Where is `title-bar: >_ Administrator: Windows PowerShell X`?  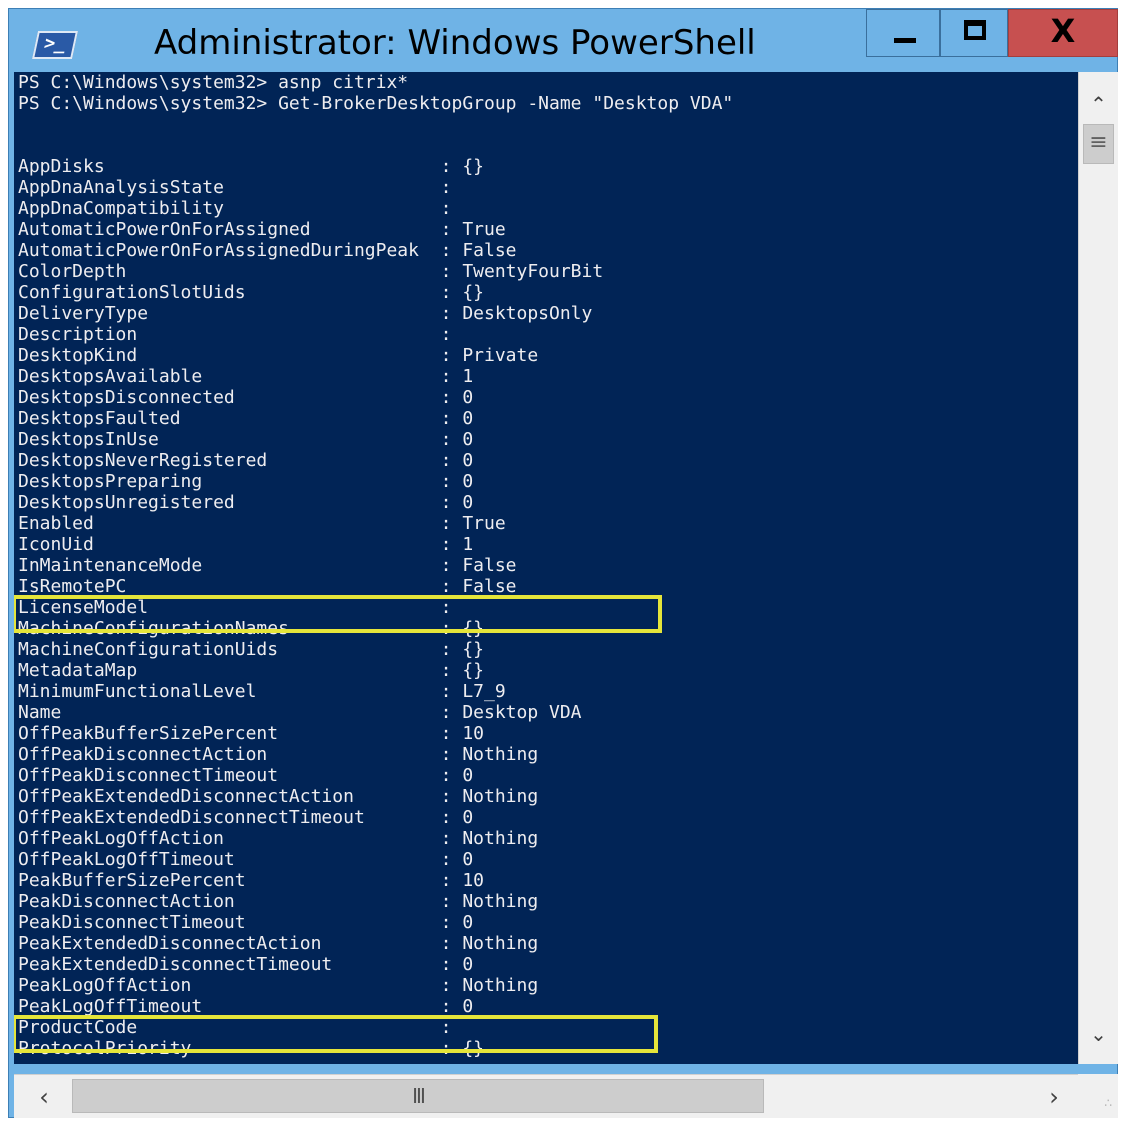
title-bar: >_ Administrator: Windows PowerShell X is located at coordinates (563, 45).